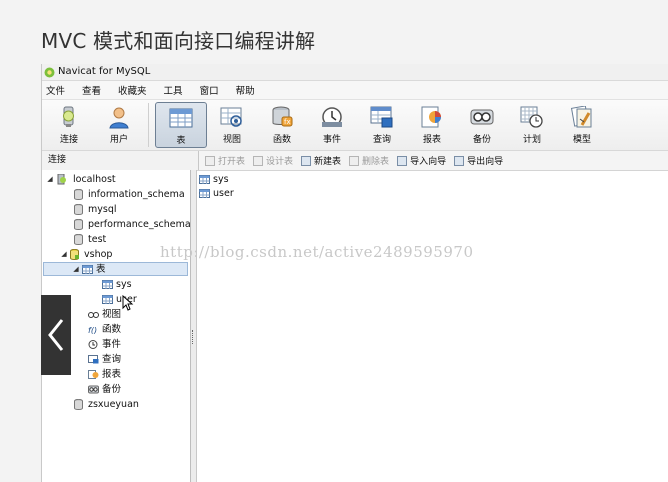 Image resolution: width=668 pixels, height=482 pixels. What do you see at coordinates (232, 162) in the screenshot?
I see `open-table-label: 打开表` at bounding box center [232, 162].